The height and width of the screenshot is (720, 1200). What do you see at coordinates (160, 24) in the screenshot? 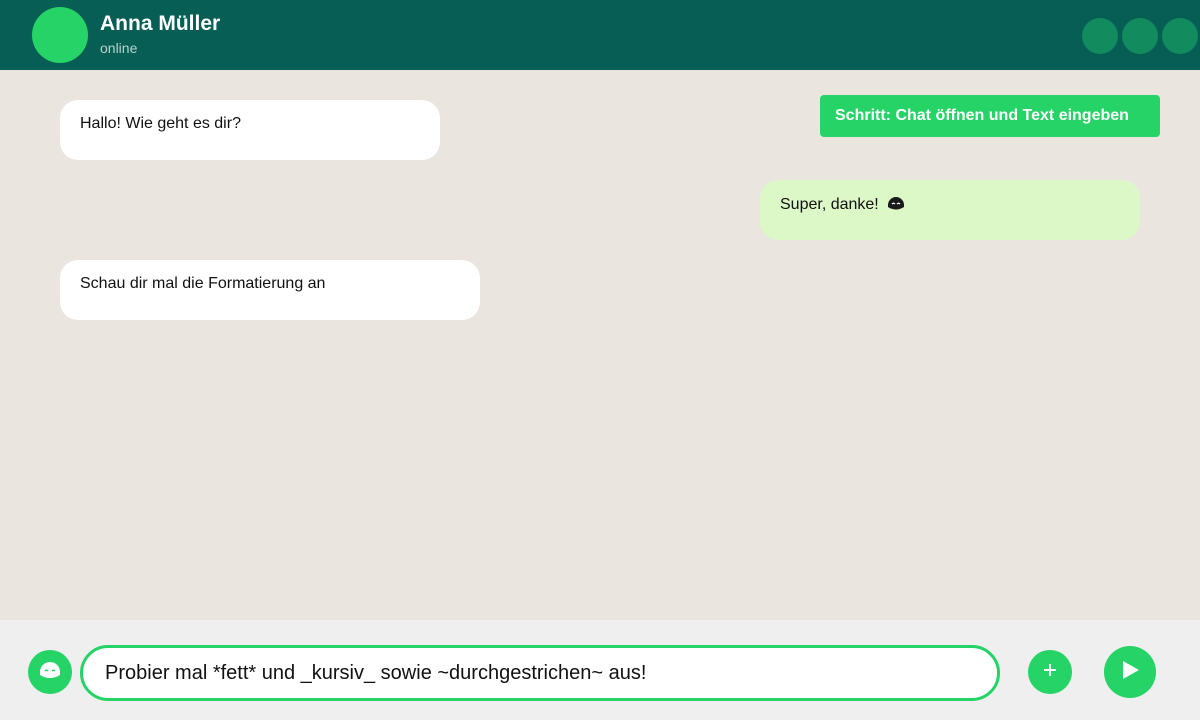
I see `contact-name: Anna Müller` at bounding box center [160, 24].